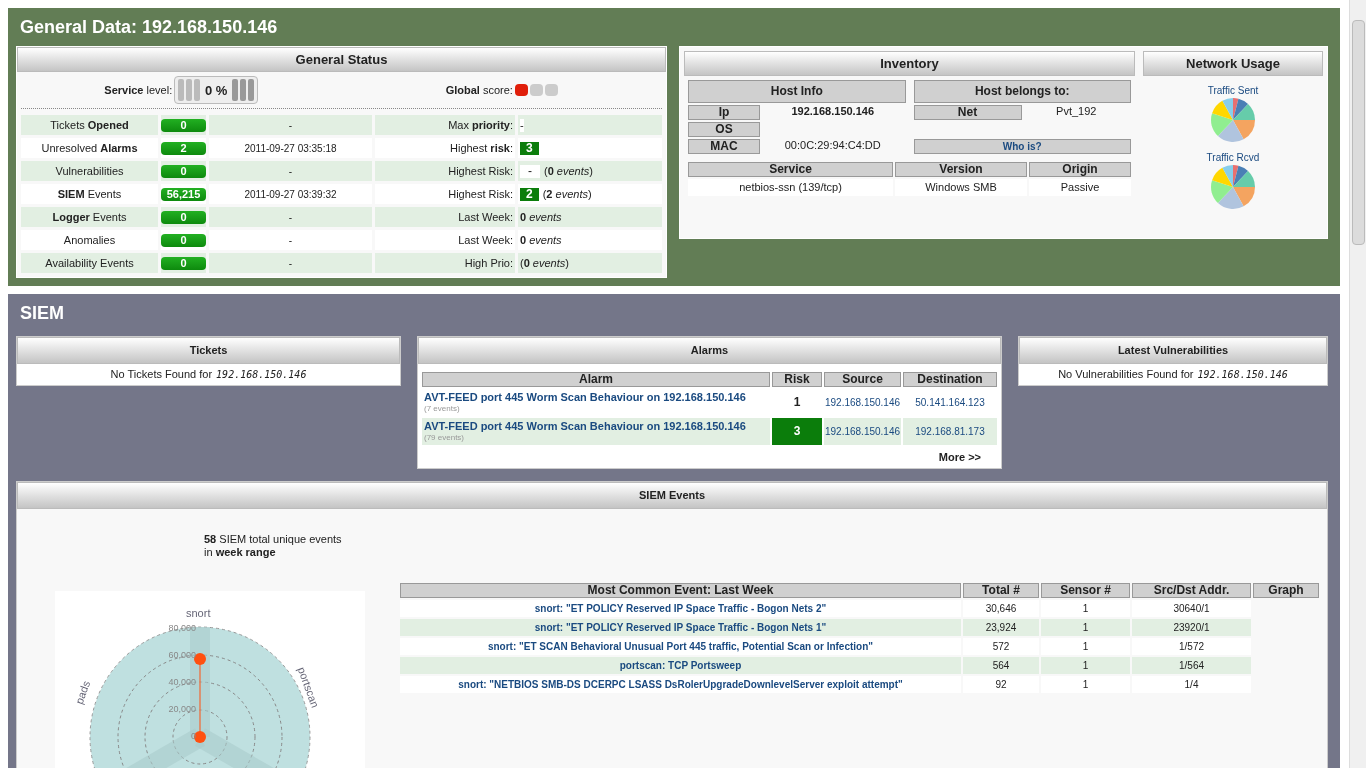 The height and width of the screenshot is (768, 1366). What do you see at coordinates (480, 125) in the screenshot?
I see `status-label: Max priority:` at bounding box center [480, 125].